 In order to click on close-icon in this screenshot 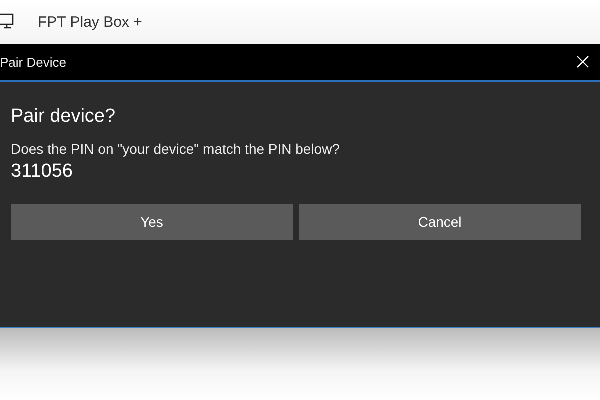, I will do `click(583, 62)`.